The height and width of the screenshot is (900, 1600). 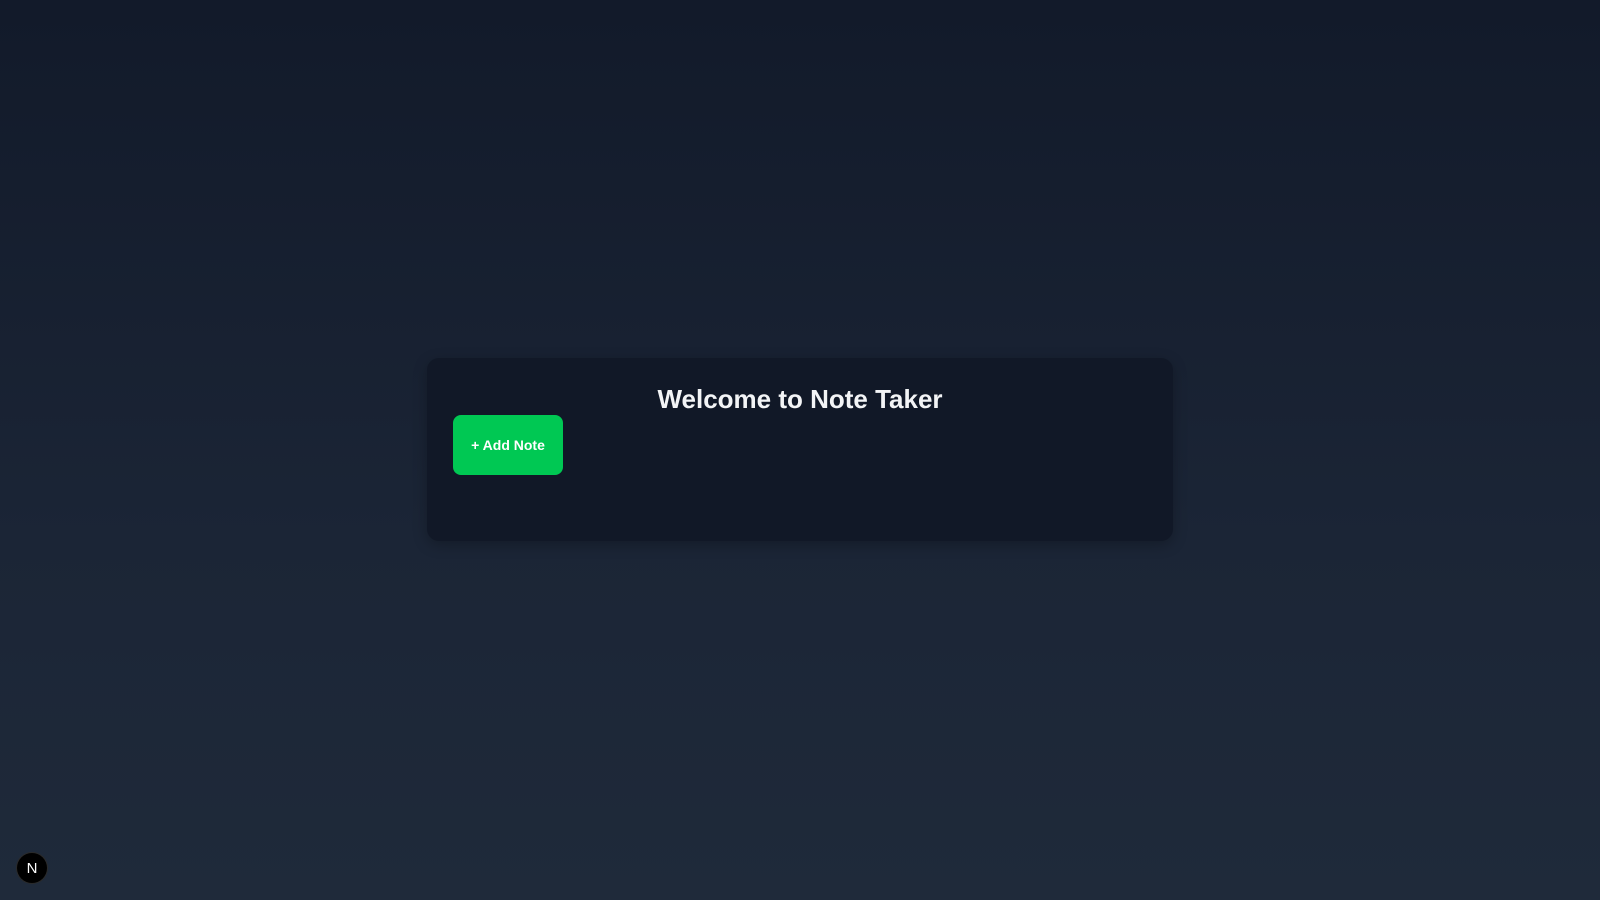 I want to click on nextjs-logo-icon: N, so click(x=32, y=868).